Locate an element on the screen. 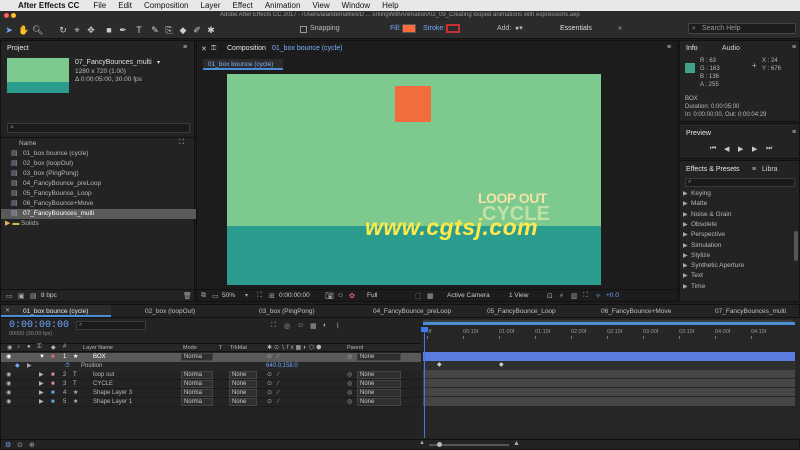 This screenshot has width=800, height=450. timeline-tab: ✕ 01_box bounce (cycle) is located at coordinates (56, 311).